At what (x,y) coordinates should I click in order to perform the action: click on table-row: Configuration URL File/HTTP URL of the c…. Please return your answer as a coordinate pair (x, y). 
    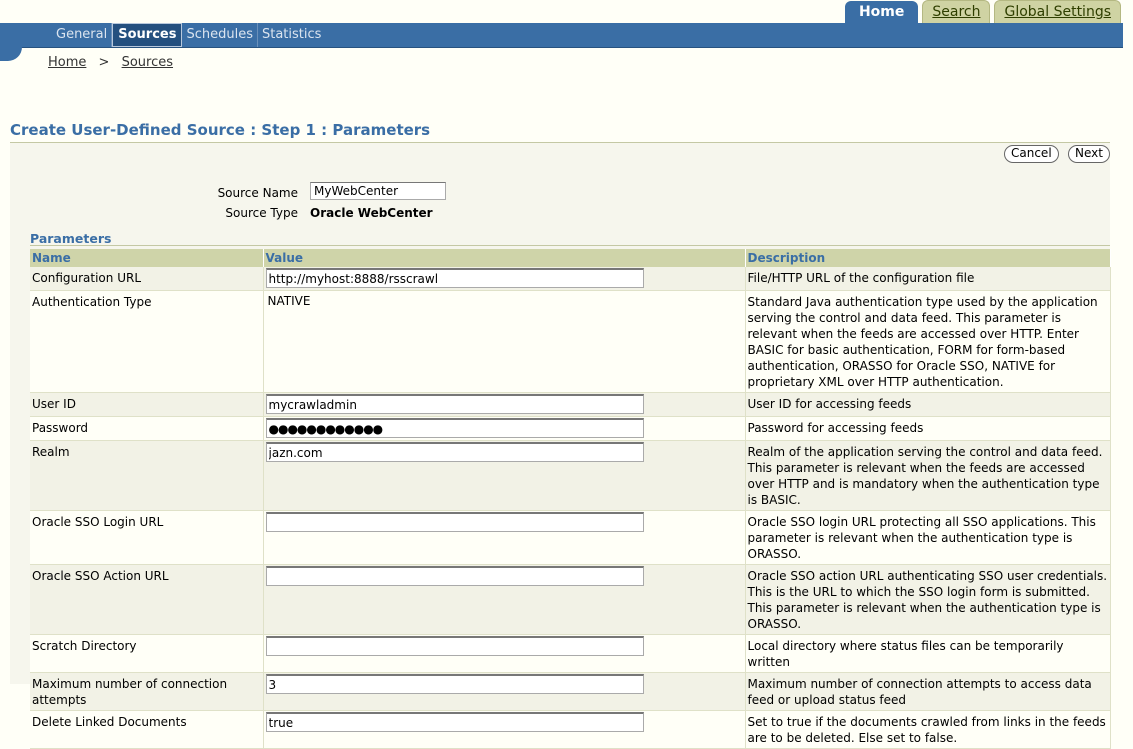
    Looking at the image, I should click on (570, 279).